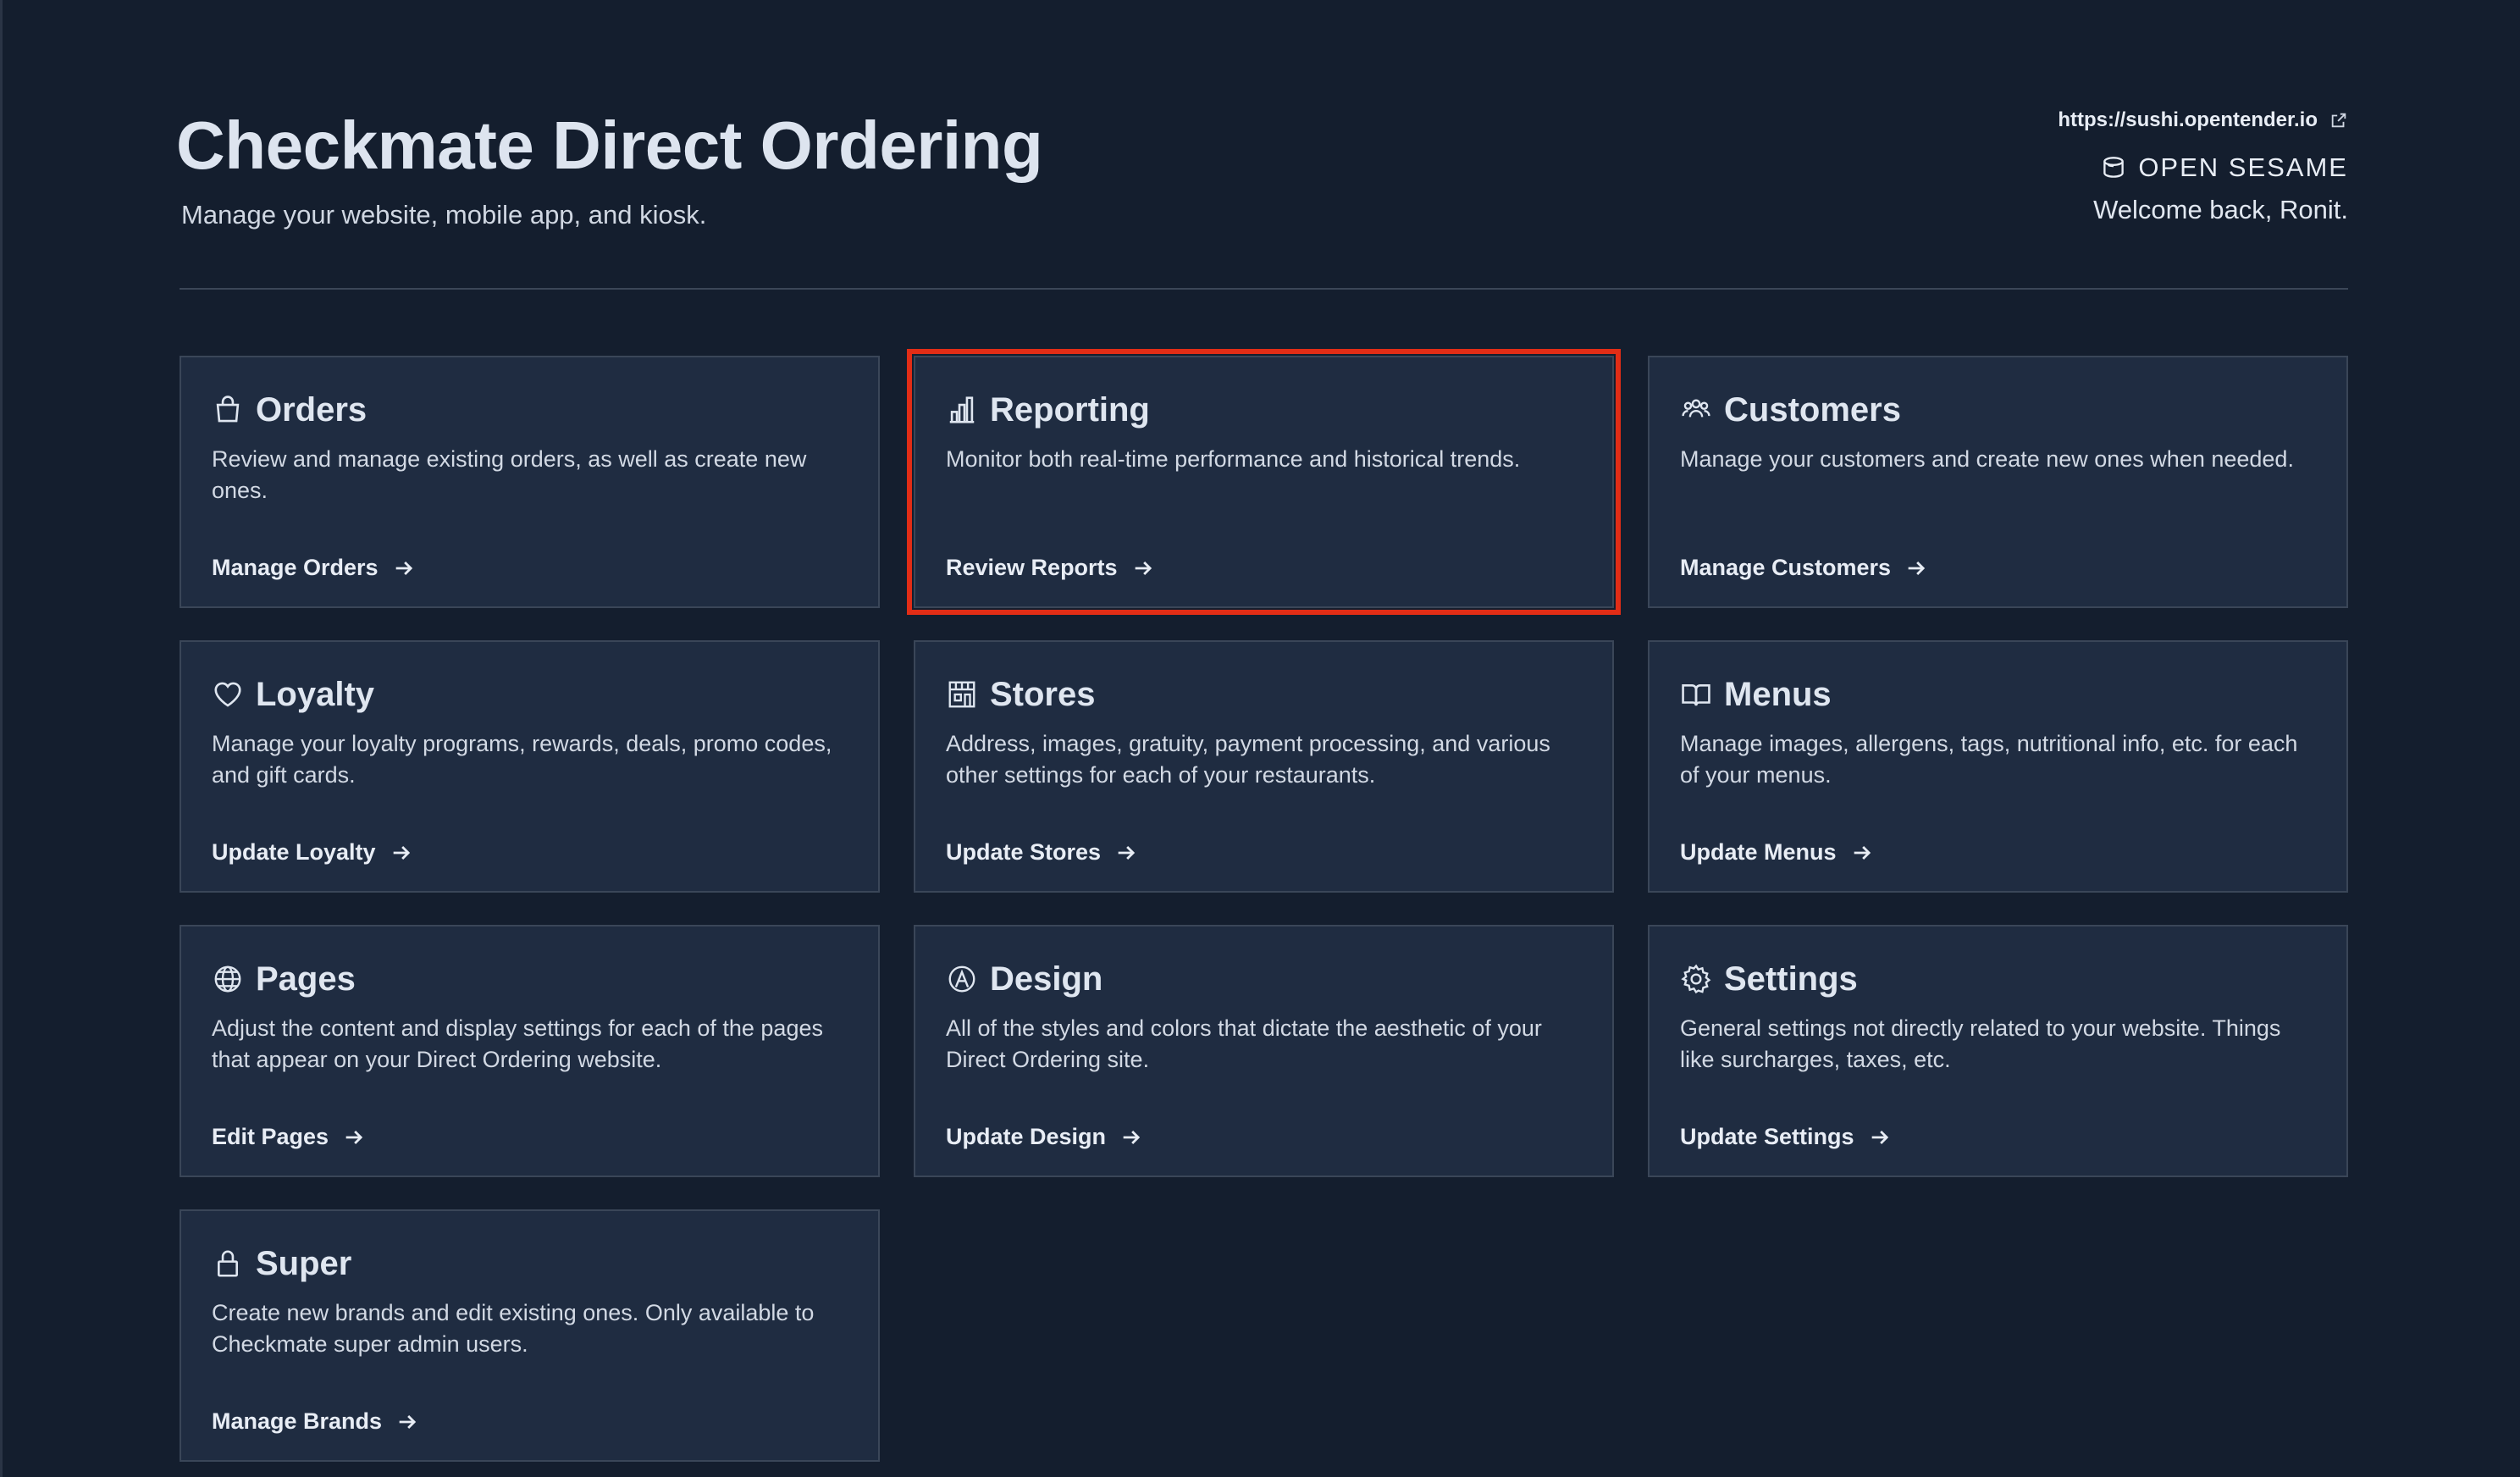 This screenshot has width=2520, height=1477. Describe the element at coordinates (295, 567) in the screenshot. I see `link-label: Manage Orders` at that location.